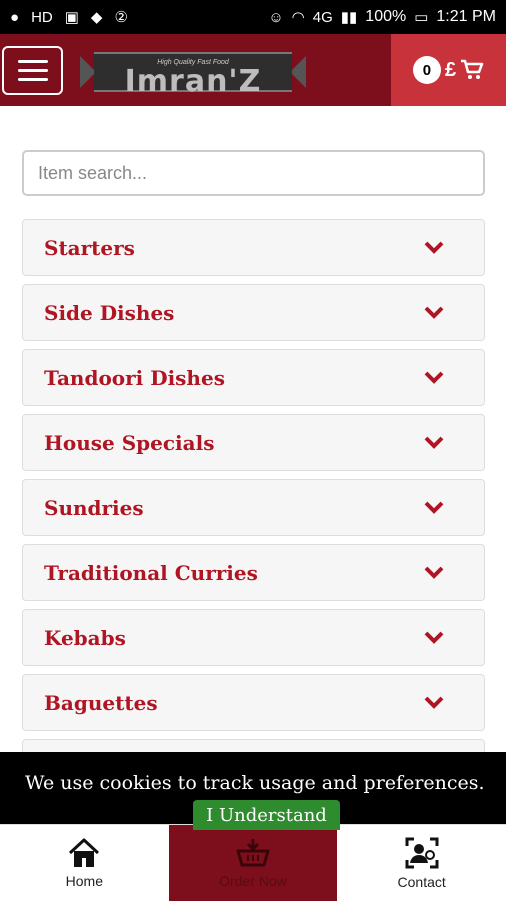  Describe the element at coordinates (466, 16) in the screenshot. I see `clock: 1:21 PM` at that location.